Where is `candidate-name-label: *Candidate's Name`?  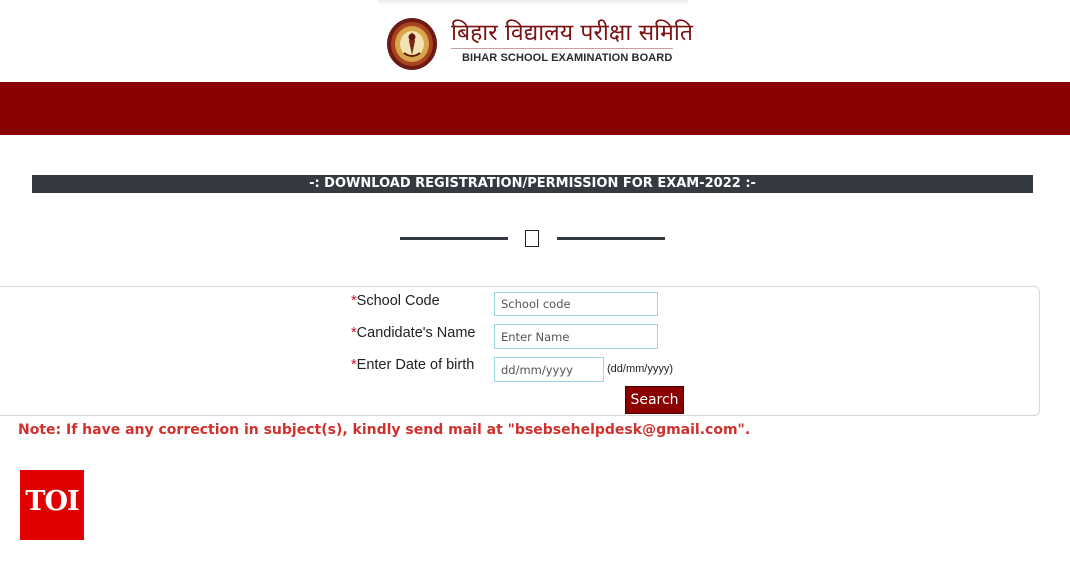 candidate-name-label: *Candidate's Name is located at coordinates (413, 333).